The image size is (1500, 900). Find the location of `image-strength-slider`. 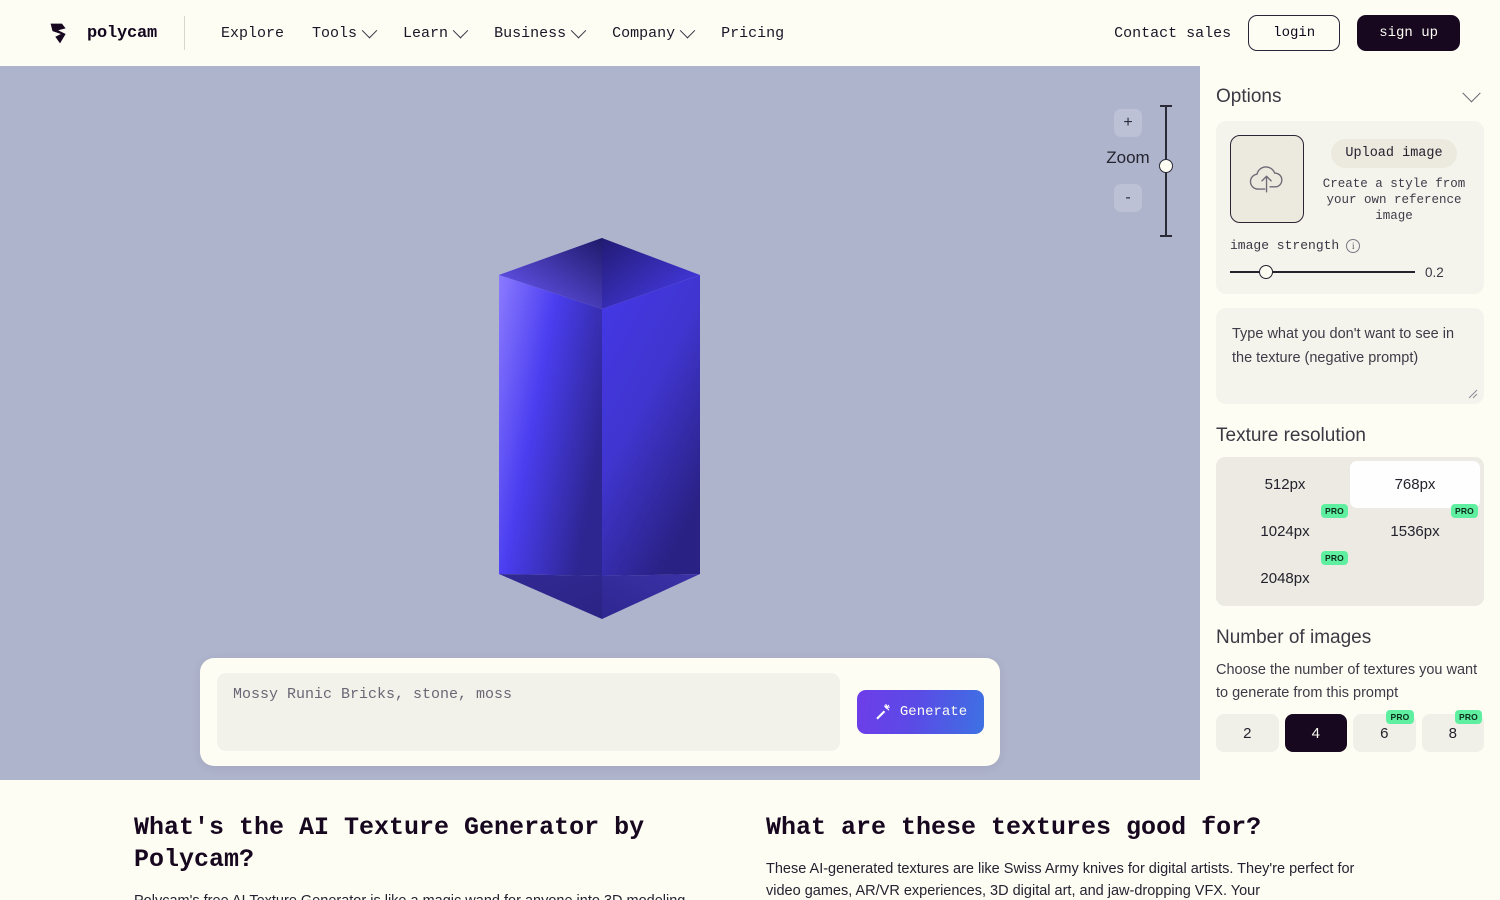

image-strength-slider is located at coordinates (1322, 272).